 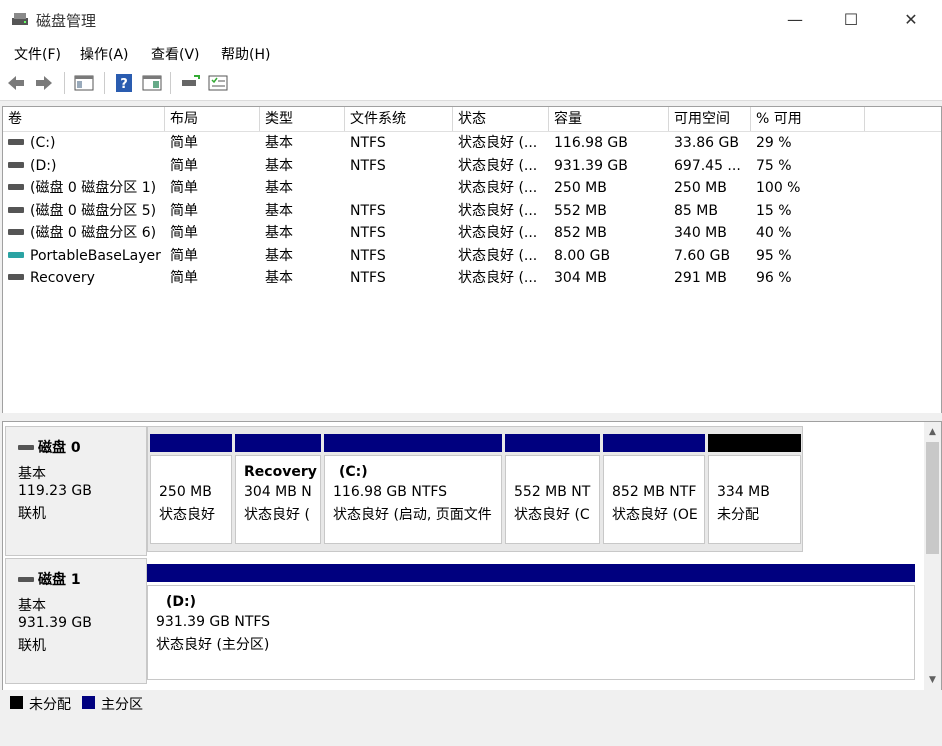 I want to click on disk-view-scrollbar: ▲ ▼, so click(x=932, y=556).